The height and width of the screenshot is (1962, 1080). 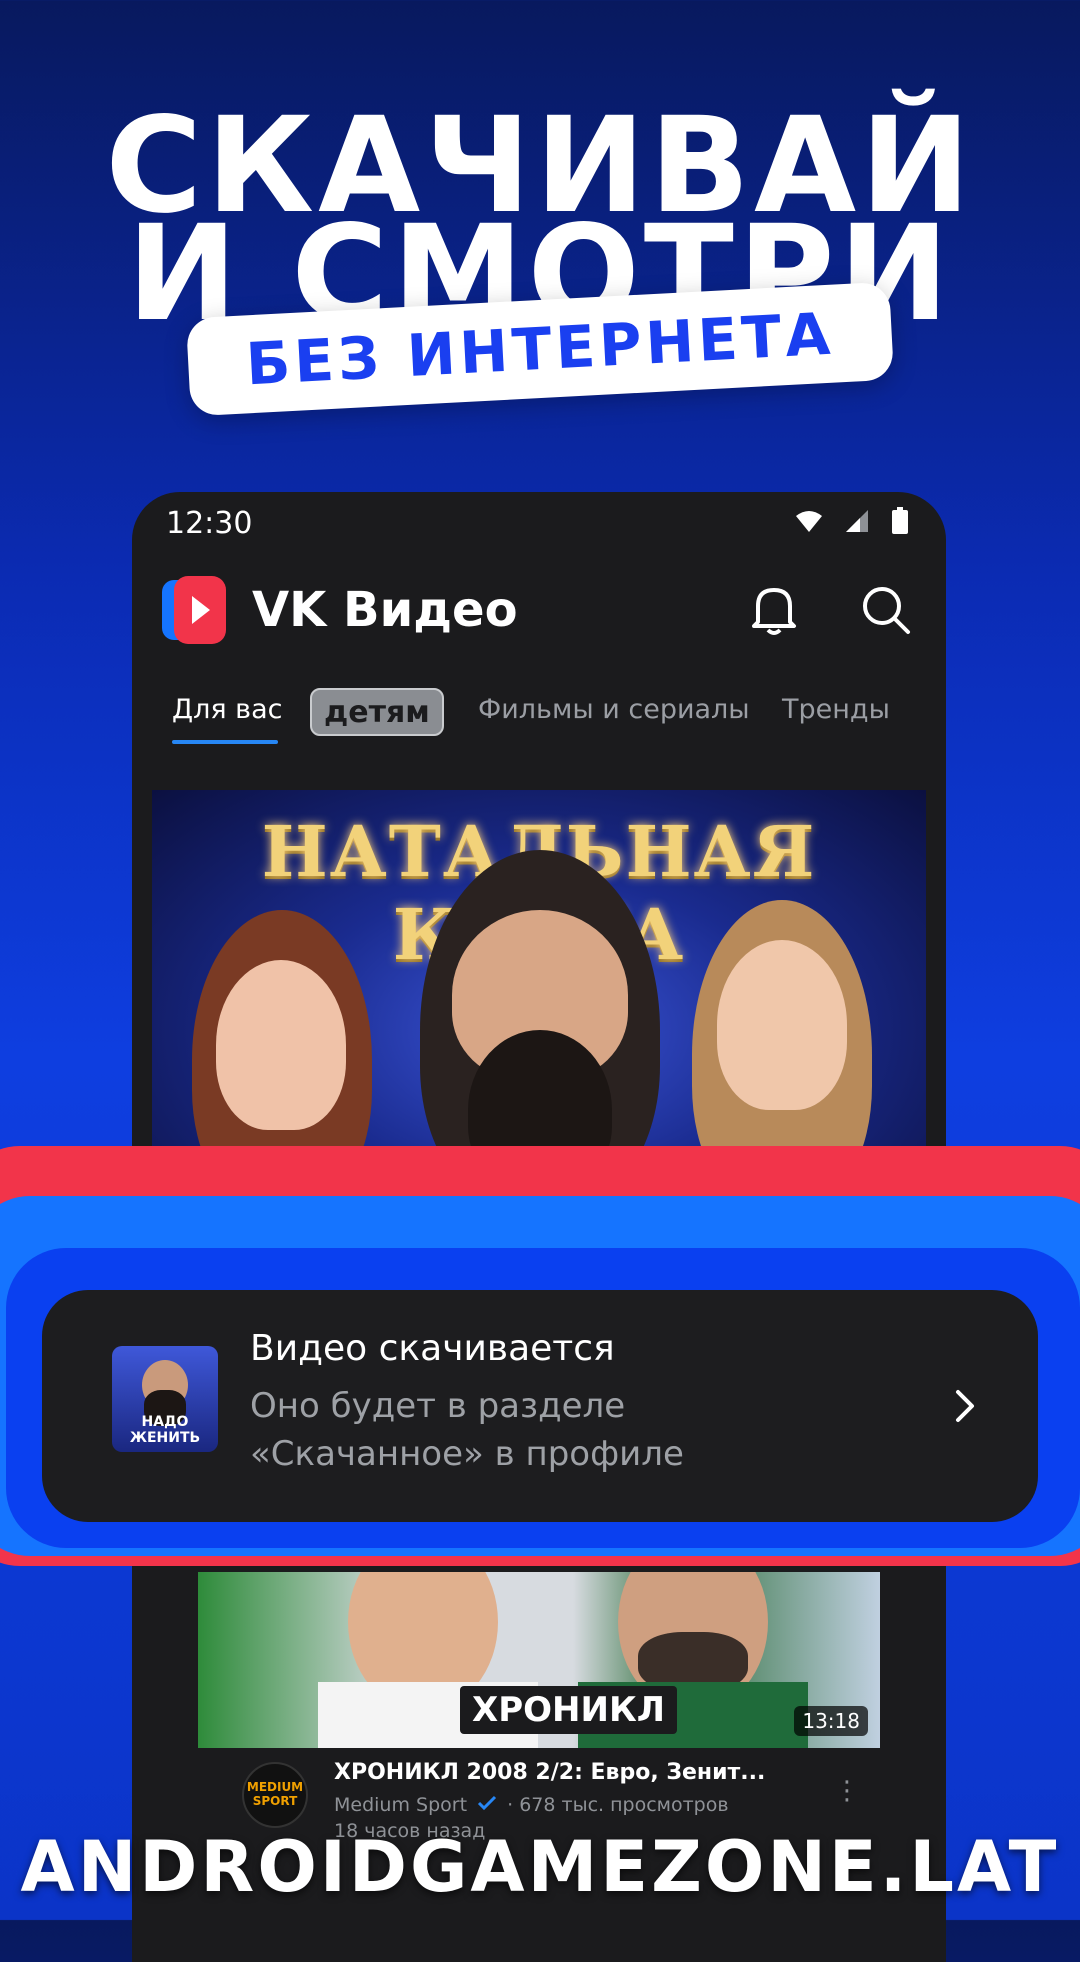 What do you see at coordinates (467, 1454) in the screenshot?
I see `toast-subtitle-line-2: «Скачанное» в профиле` at bounding box center [467, 1454].